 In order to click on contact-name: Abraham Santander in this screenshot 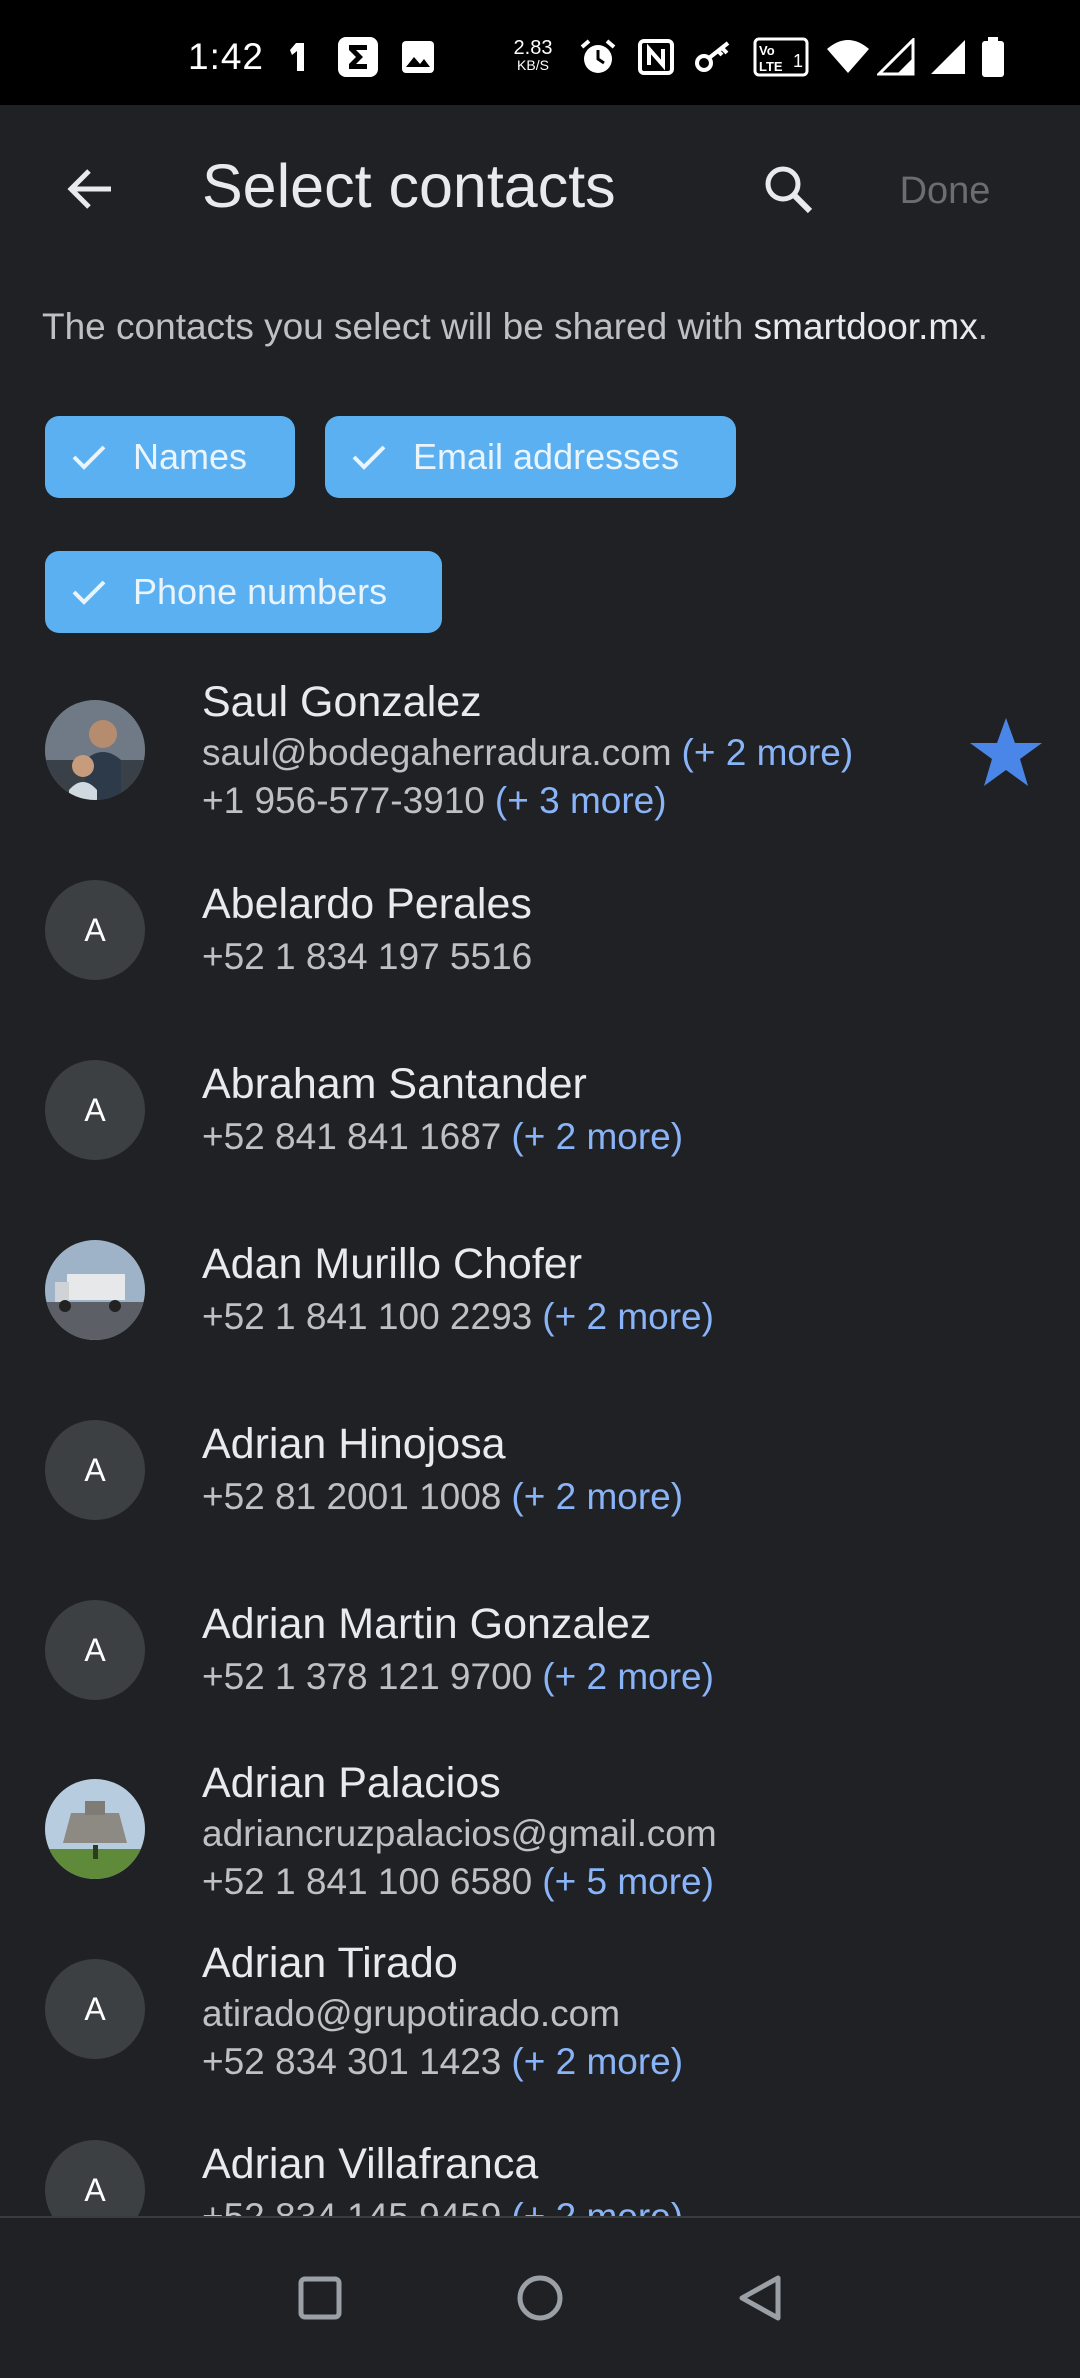, I will do `click(394, 1084)`.